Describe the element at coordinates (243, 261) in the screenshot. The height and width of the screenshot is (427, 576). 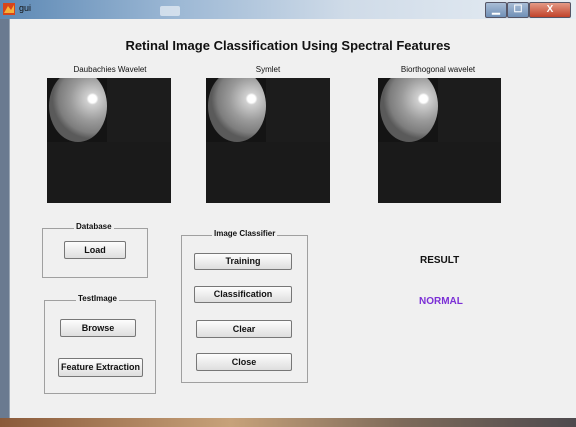
I see `training-button: Training` at that location.